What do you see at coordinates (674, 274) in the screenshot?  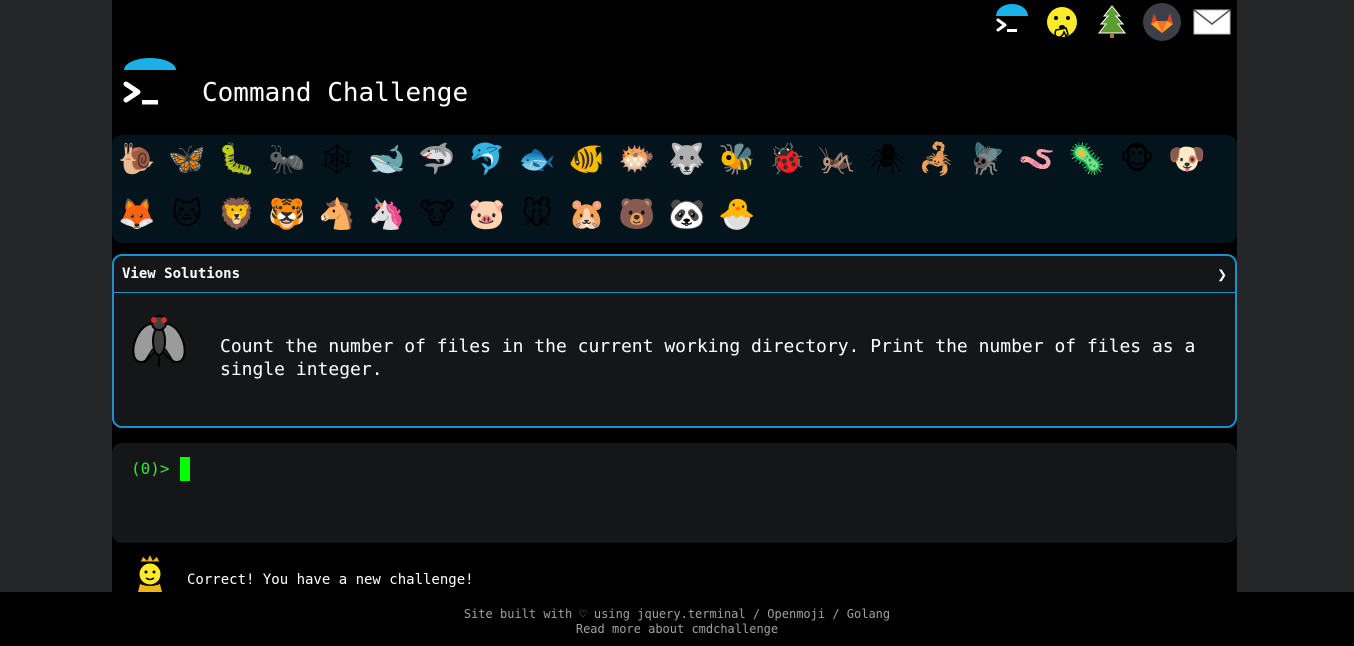 I see `view-solutions-toggle: View Solutions ❯` at bounding box center [674, 274].